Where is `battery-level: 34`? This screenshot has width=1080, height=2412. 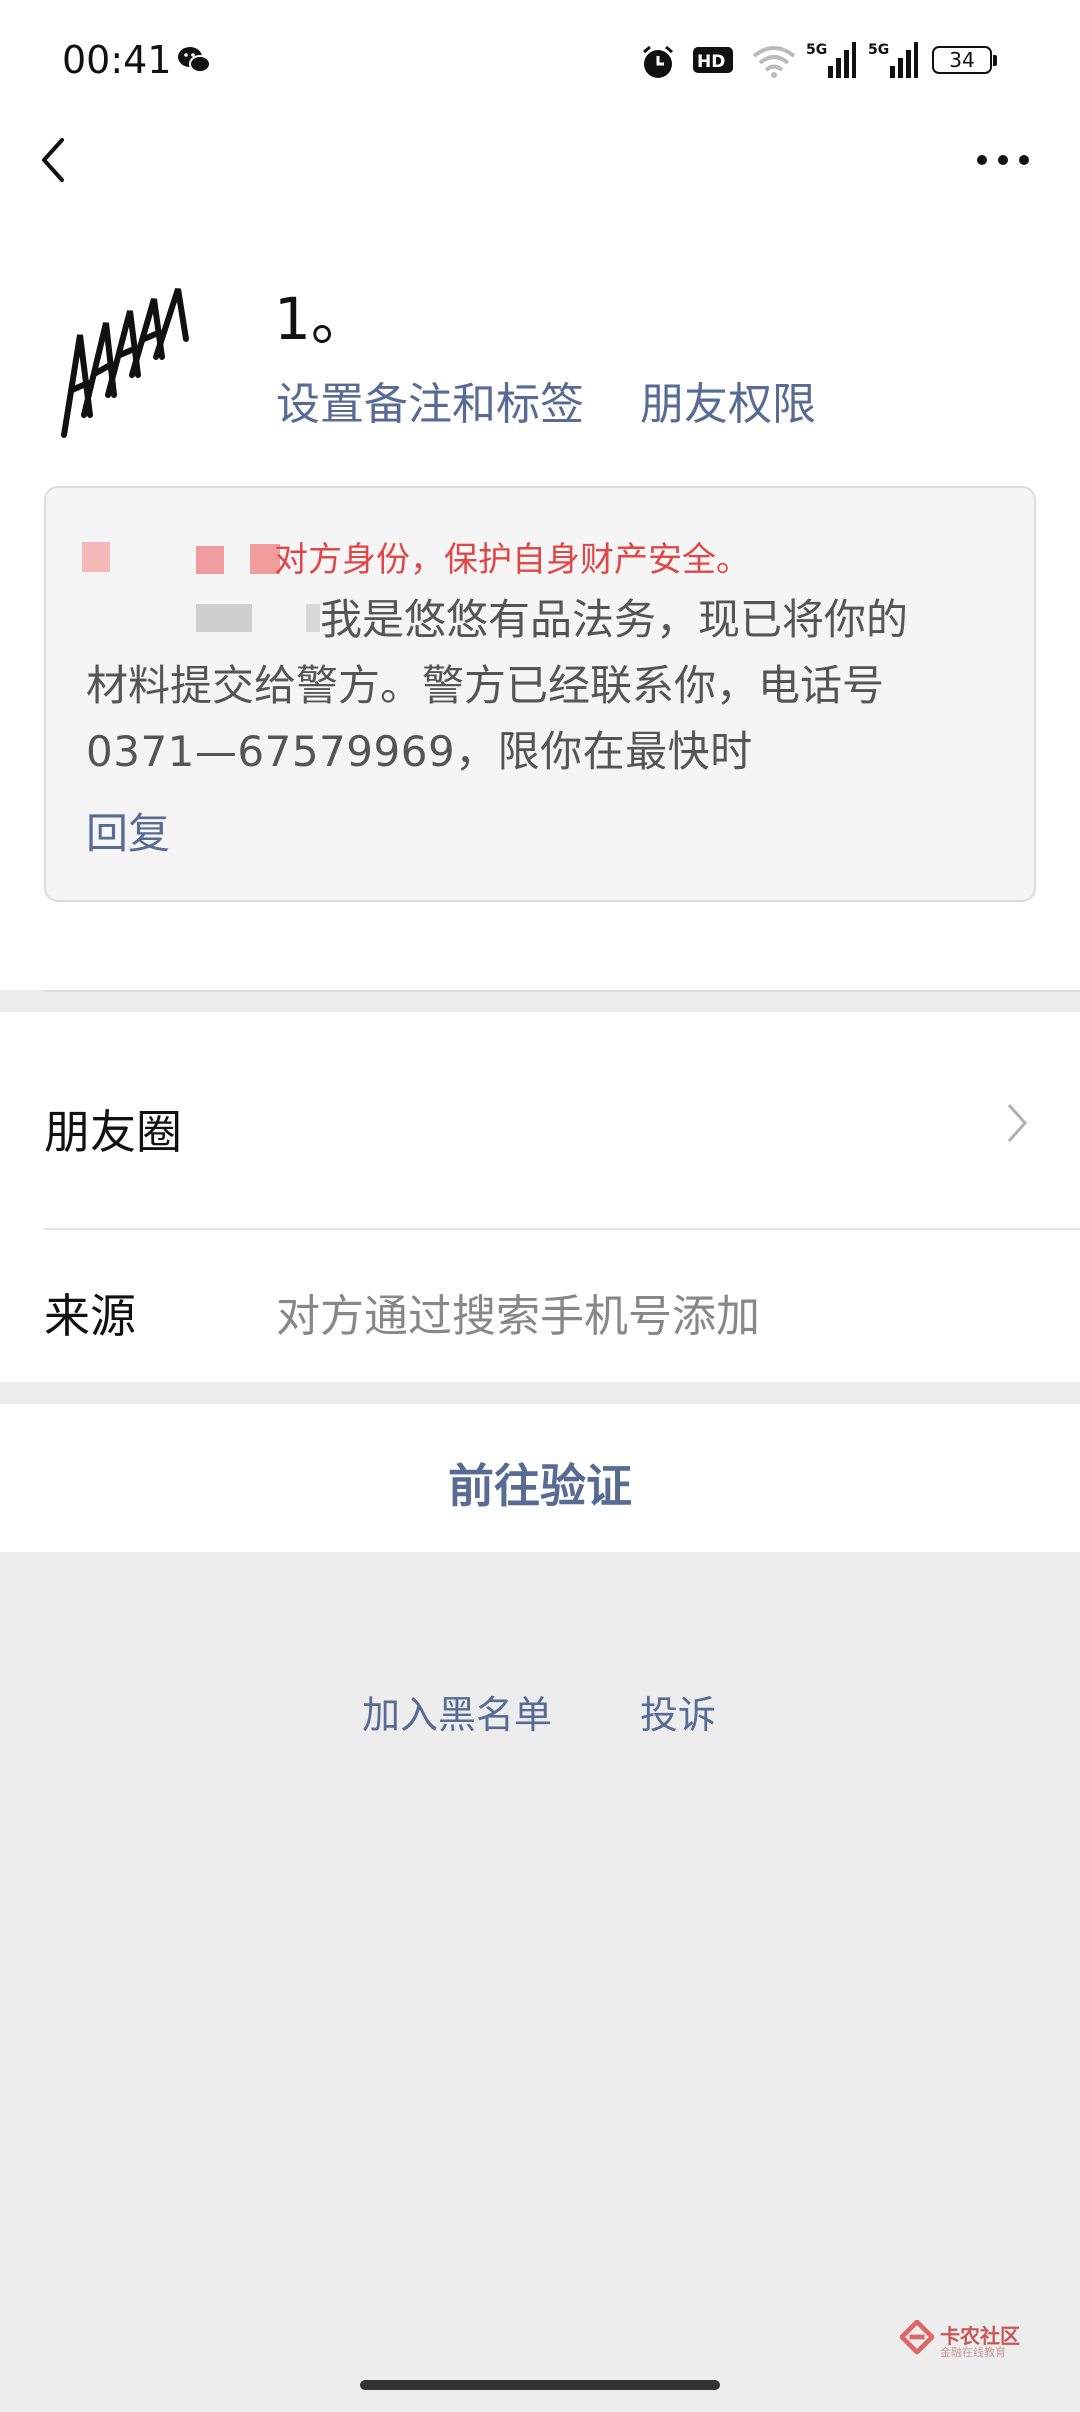 battery-level: 34 is located at coordinates (962, 60).